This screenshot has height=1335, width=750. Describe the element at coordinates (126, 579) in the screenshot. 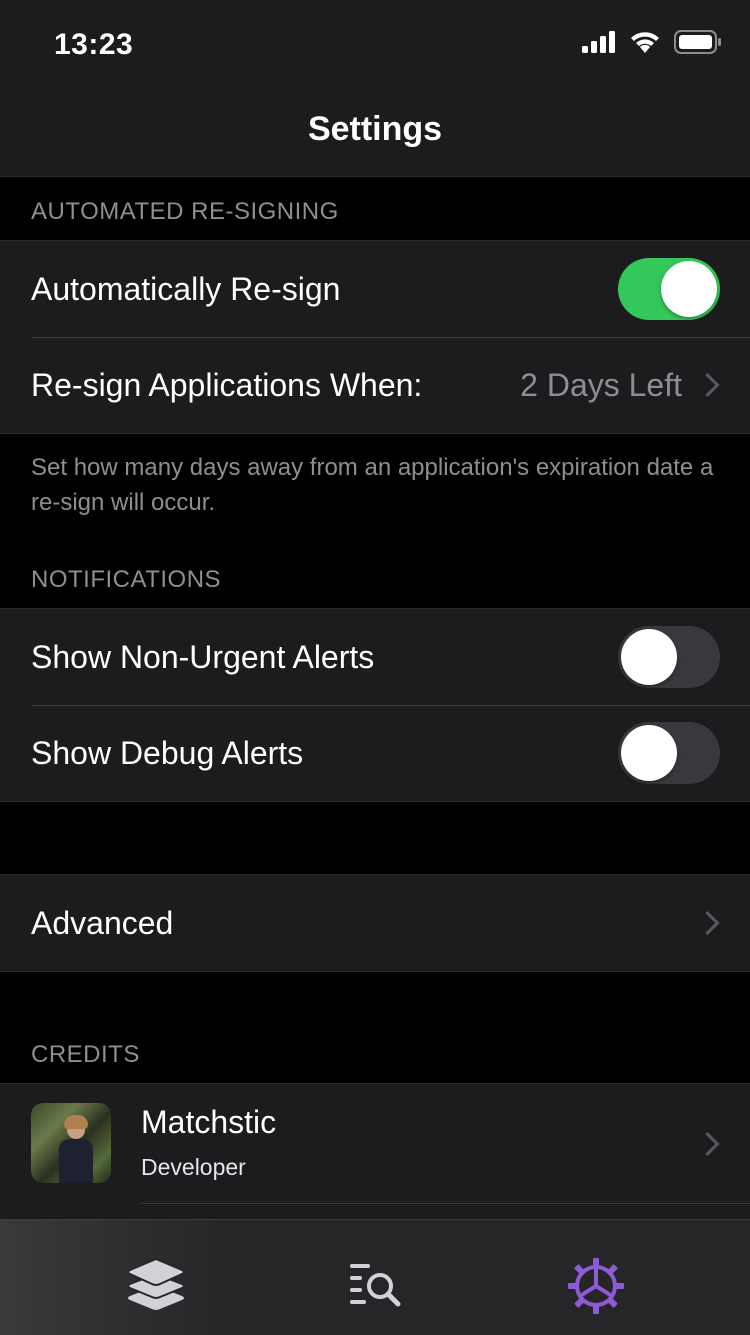

I see `section-header-notifications: NOTIFICATIONS` at that location.